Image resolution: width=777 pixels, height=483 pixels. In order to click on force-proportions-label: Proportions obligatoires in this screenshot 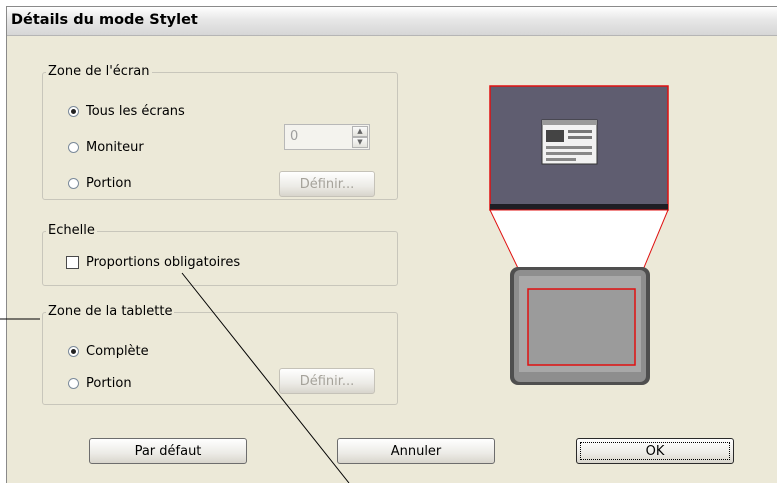, I will do `click(163, 262)`.